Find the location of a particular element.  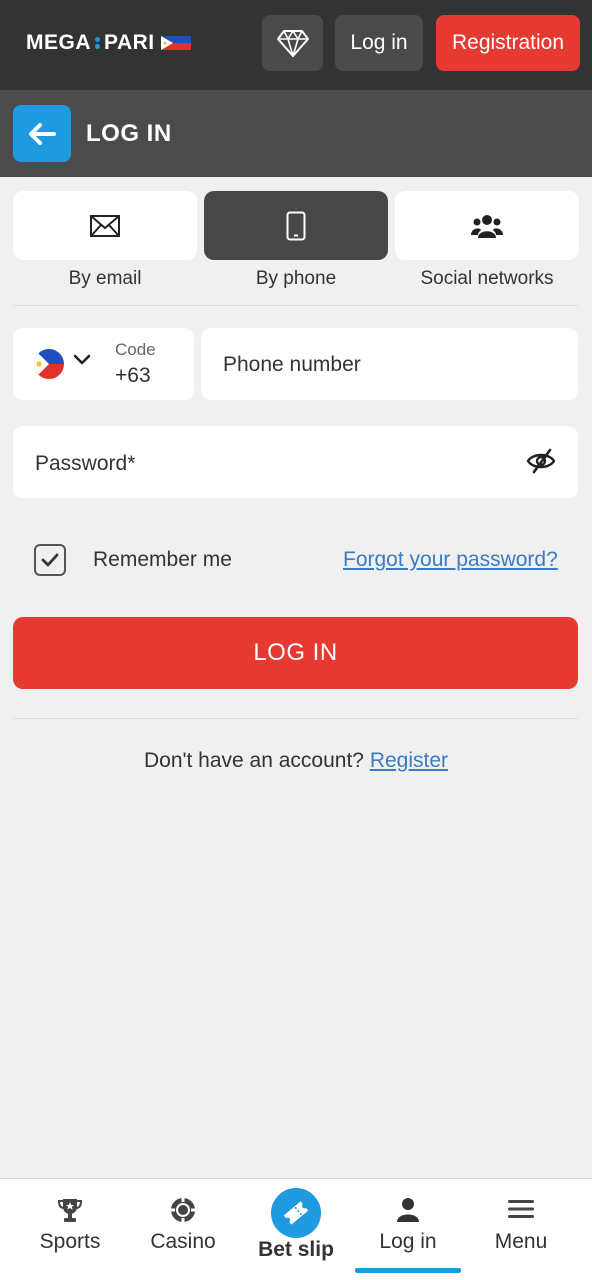

tab-by-email is located at coordinates (105, 225).